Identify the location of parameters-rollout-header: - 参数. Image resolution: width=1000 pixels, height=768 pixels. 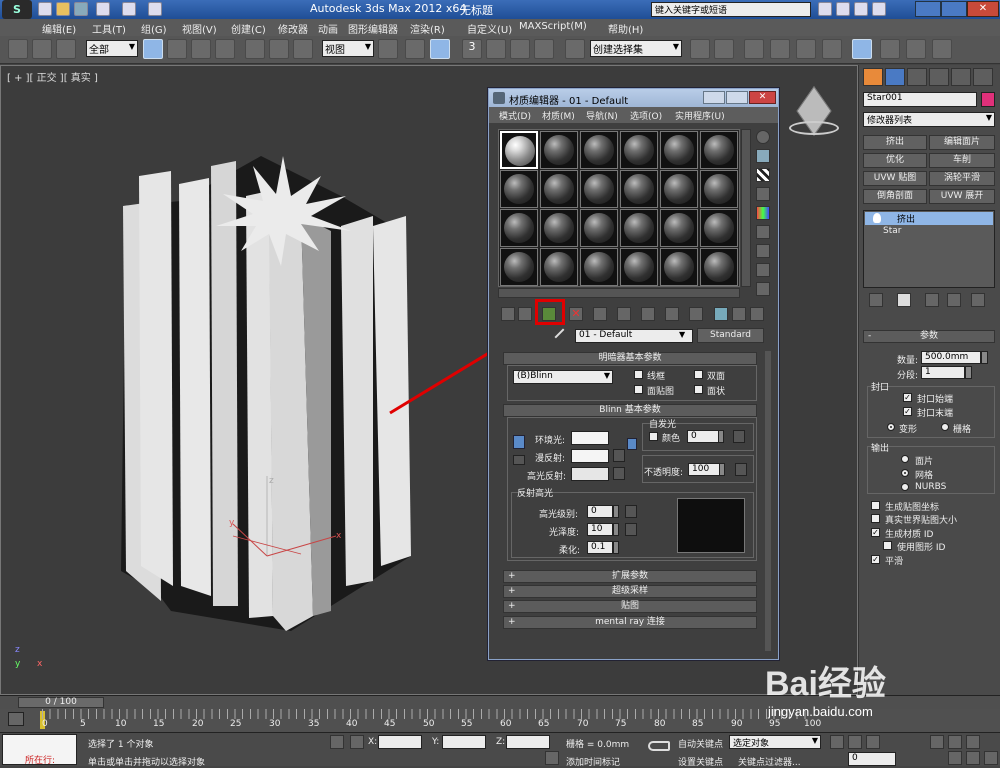
(929, 336).